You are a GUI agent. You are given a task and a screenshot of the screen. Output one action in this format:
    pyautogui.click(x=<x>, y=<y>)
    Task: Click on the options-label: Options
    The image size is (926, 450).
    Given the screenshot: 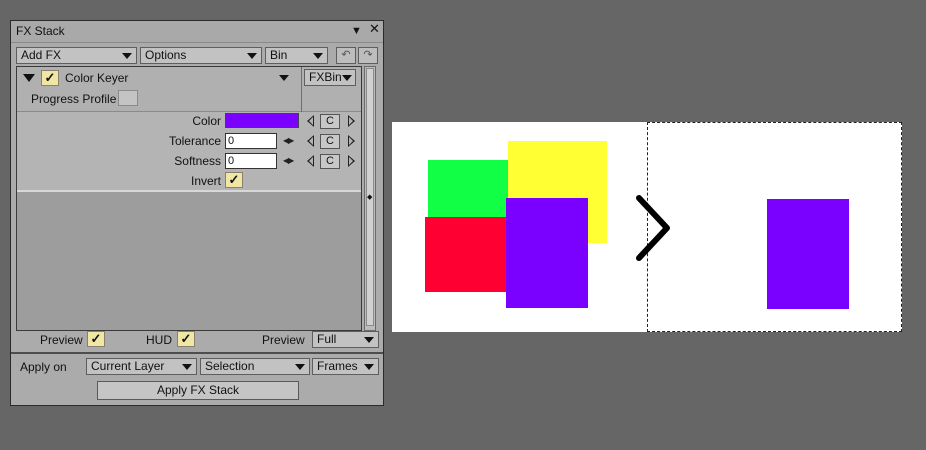 What is the action you would take?
    pyautogui.click(x=166, y=55)
    